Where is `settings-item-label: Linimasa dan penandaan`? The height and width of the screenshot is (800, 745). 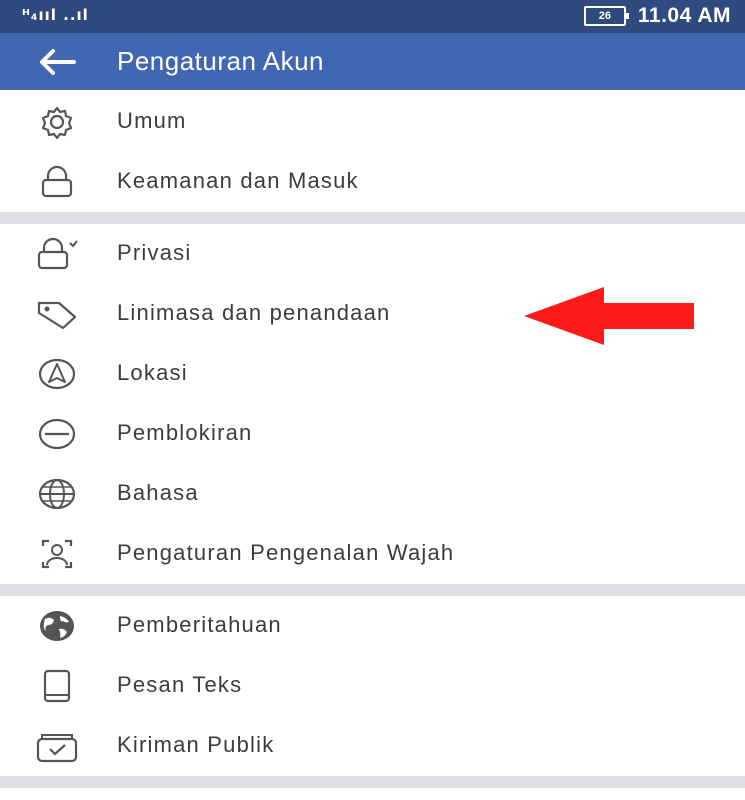
settings-item-label: Linimasa dan penandaan is located at coordinates (254, 312).